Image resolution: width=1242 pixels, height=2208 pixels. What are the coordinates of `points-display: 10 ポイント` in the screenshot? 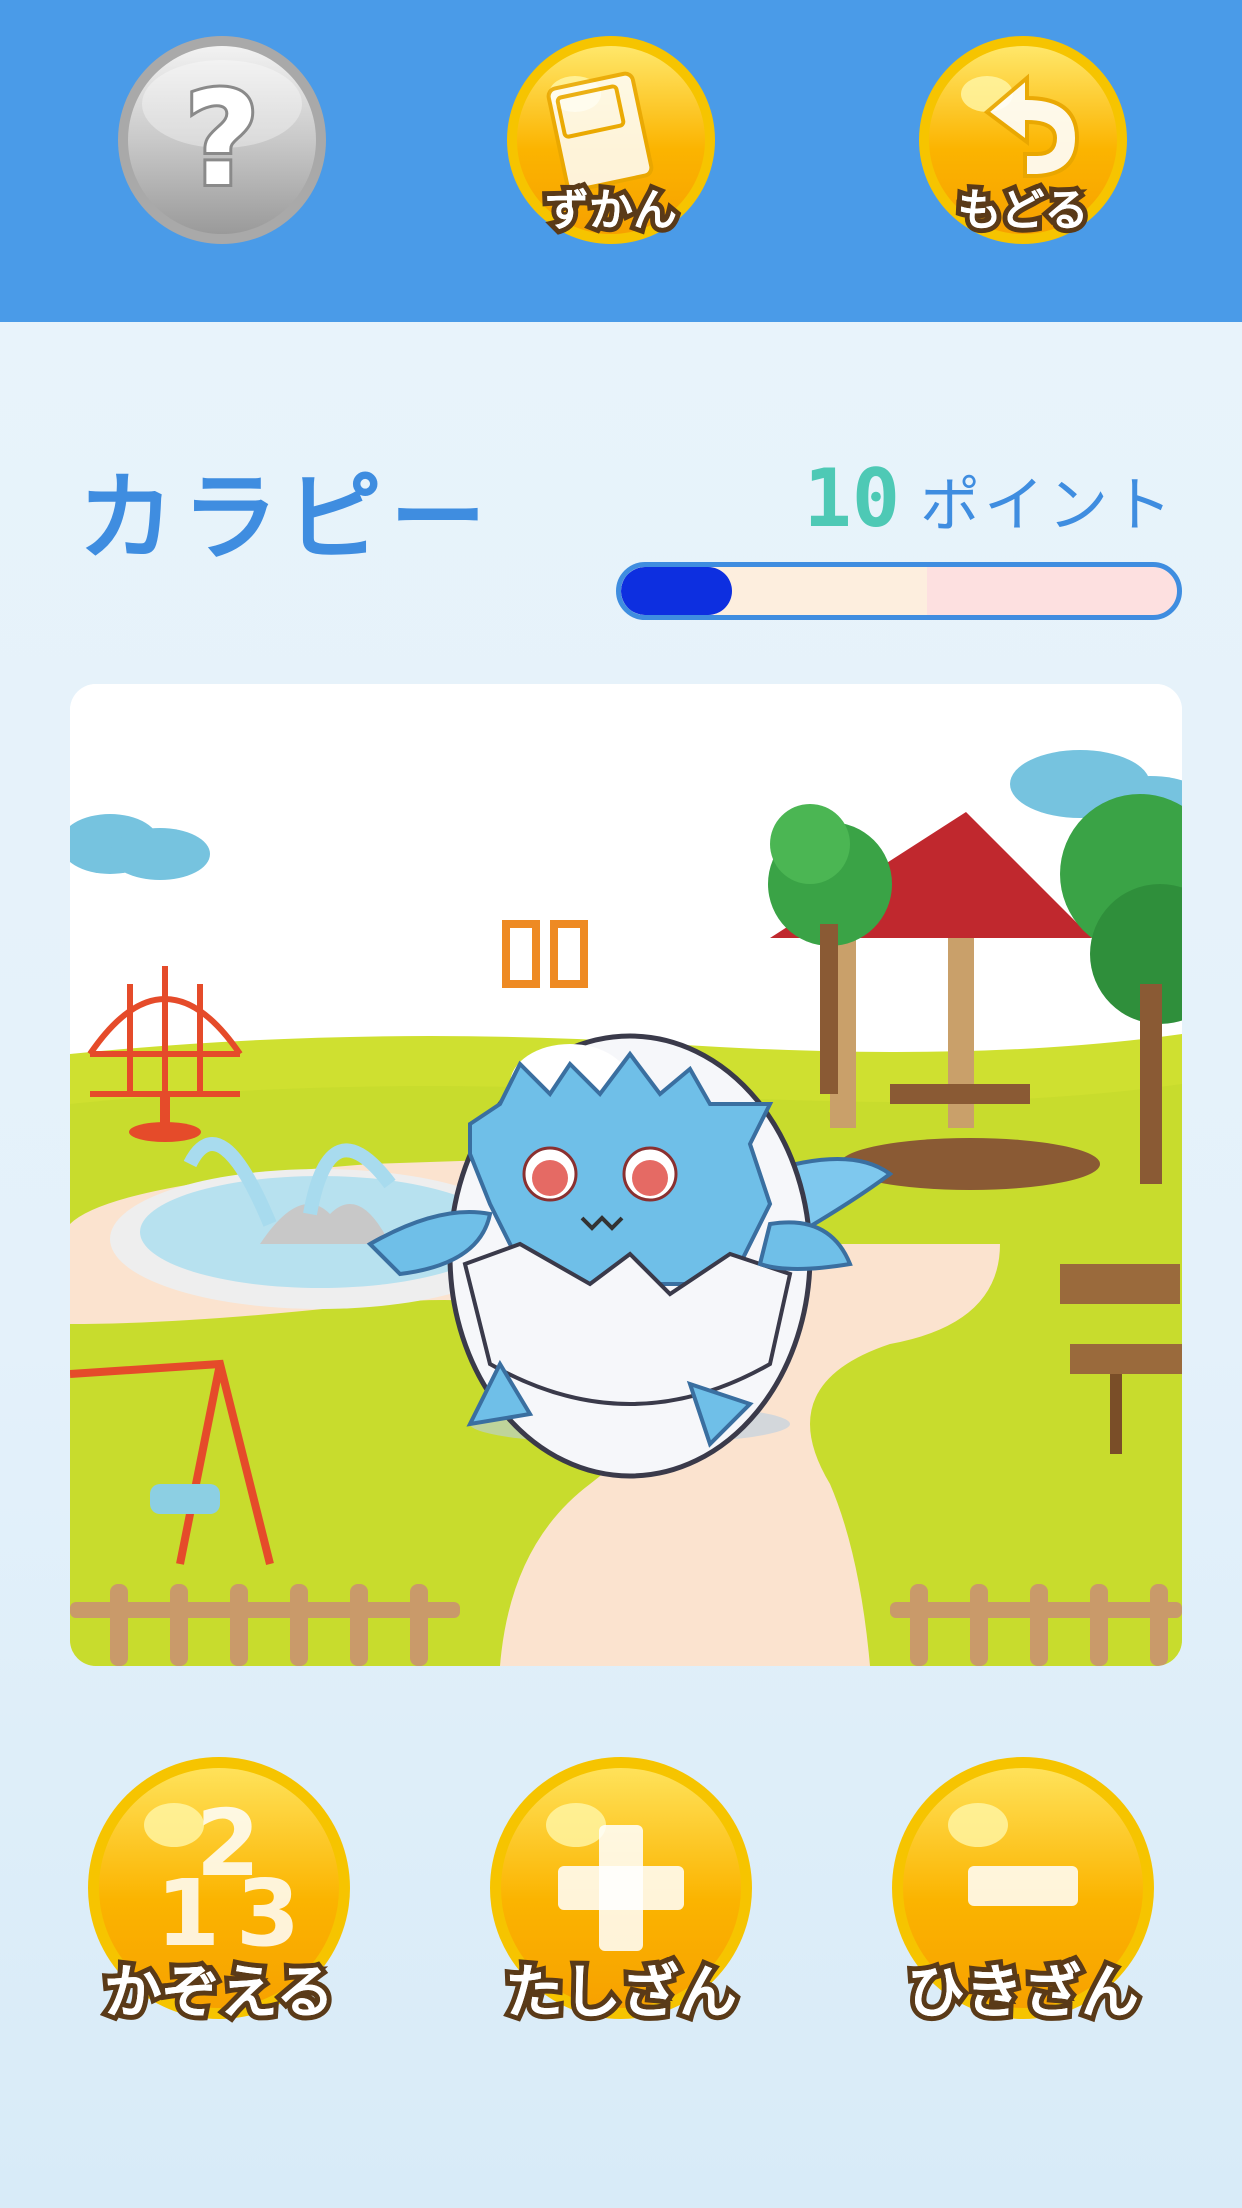 It's located at (990, 498).